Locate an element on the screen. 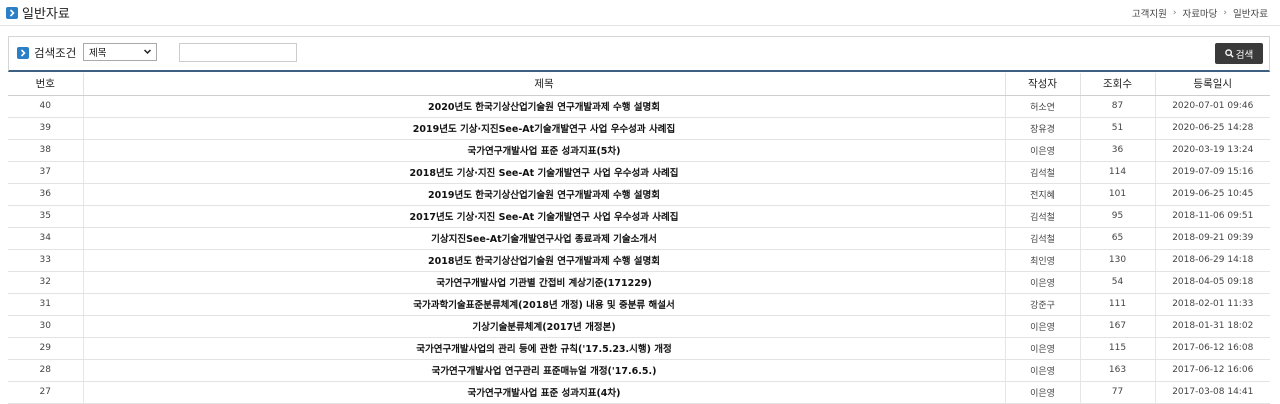 The height and width of the screenshot is (404, 1280). post-title-link: 국가연구개발사업 표준 성과지표(5차) is located at coordinates (543, 151).